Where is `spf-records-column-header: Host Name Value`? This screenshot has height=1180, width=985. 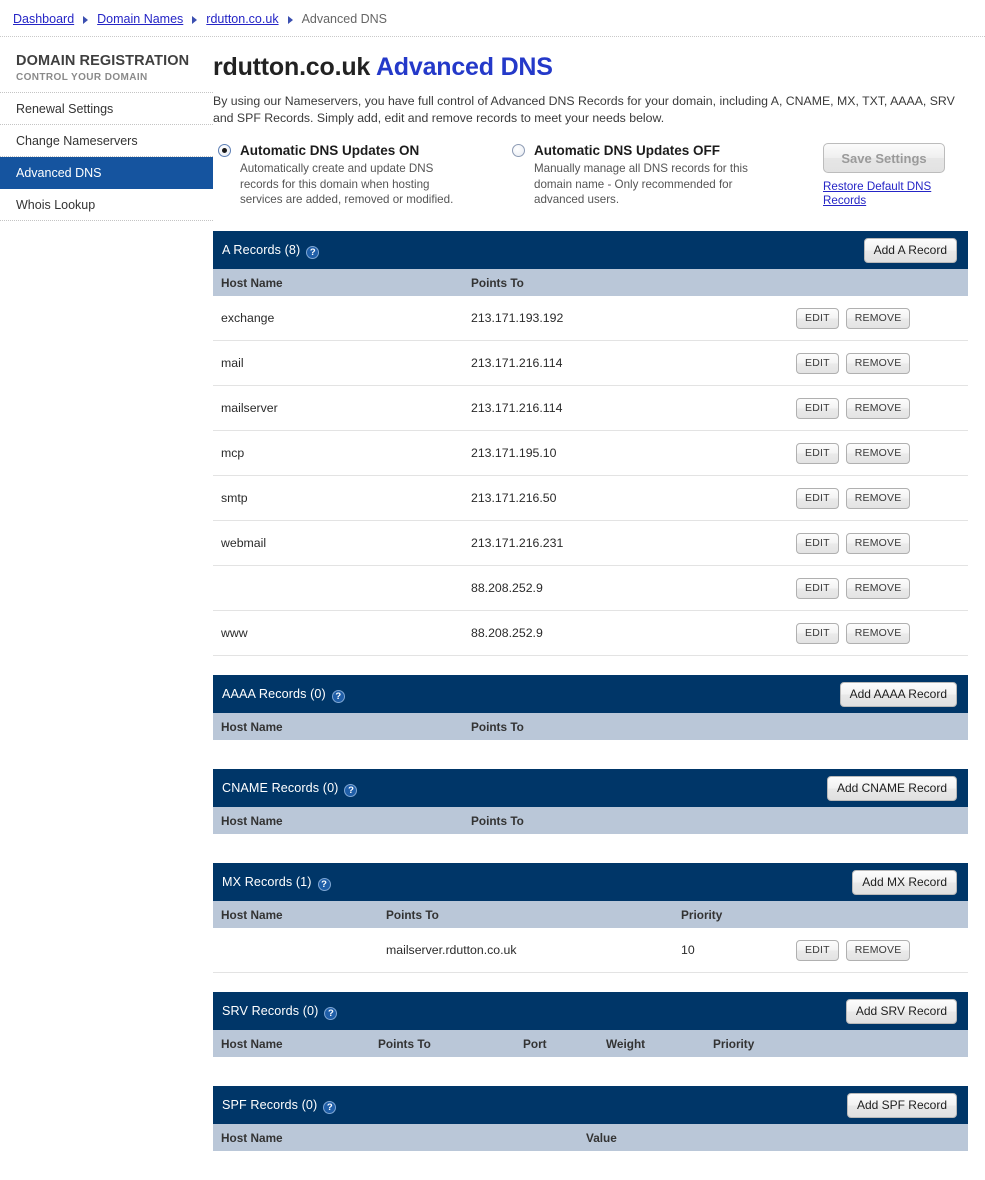
spf-records-column-header: Host Name Value is located at coordinates (590, 1137).